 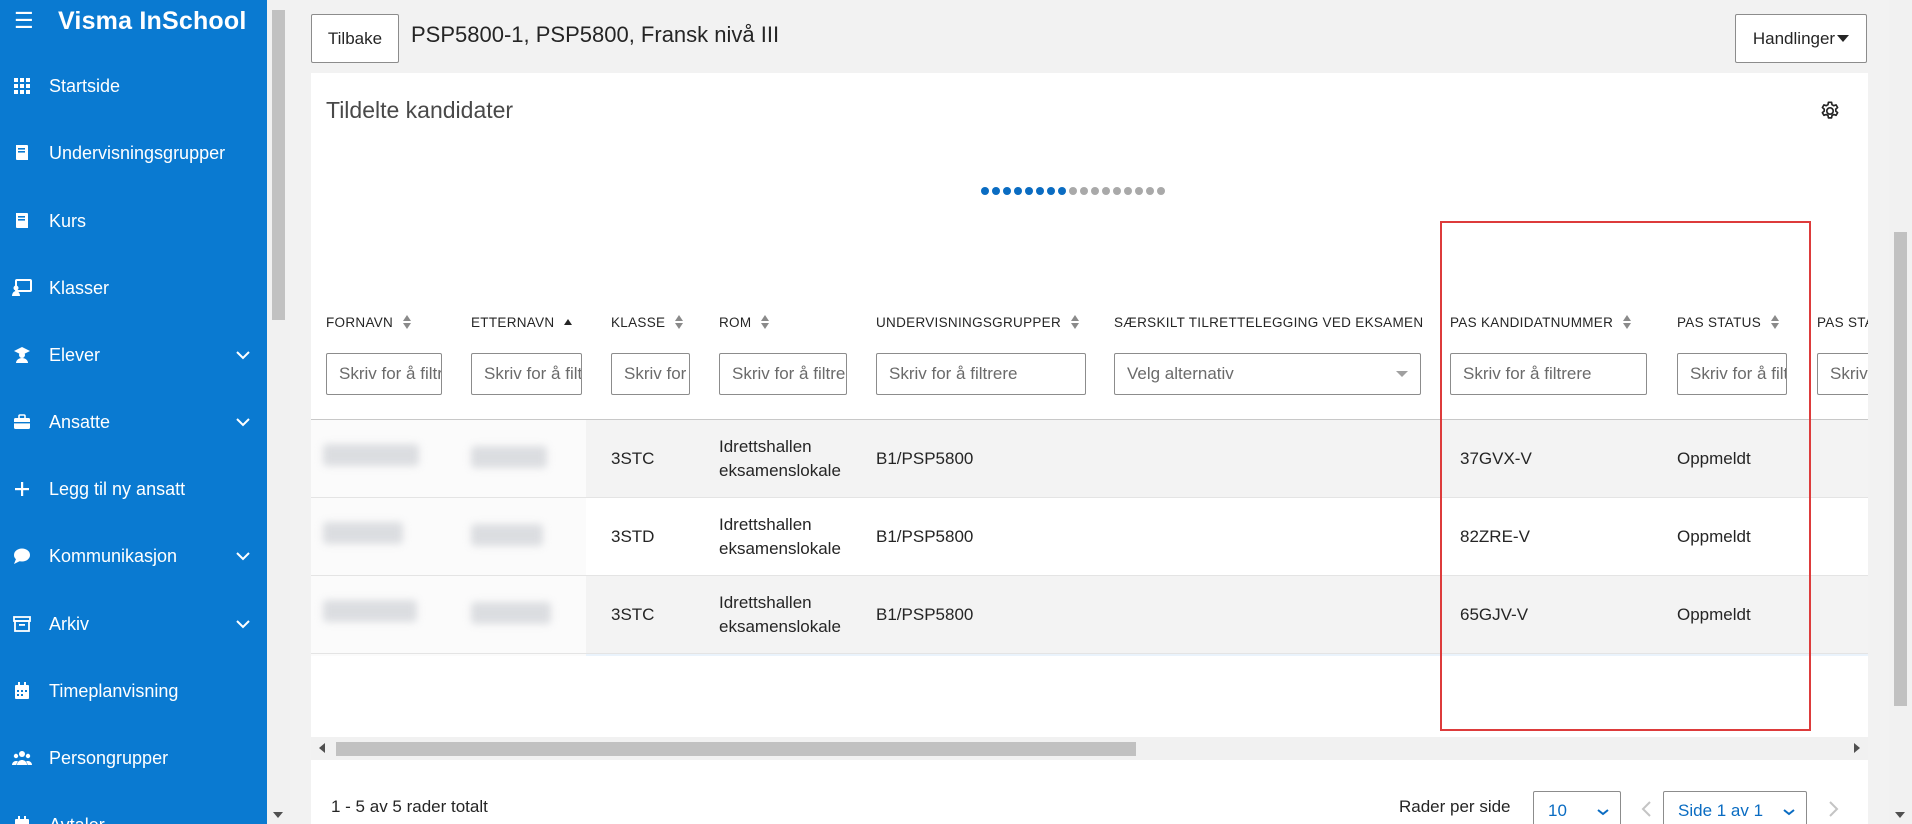 What do you see at coordinates (322, 748) in the screenshot?
I see `scroll-left-arrow-icon` at bounding box center [322, 748].